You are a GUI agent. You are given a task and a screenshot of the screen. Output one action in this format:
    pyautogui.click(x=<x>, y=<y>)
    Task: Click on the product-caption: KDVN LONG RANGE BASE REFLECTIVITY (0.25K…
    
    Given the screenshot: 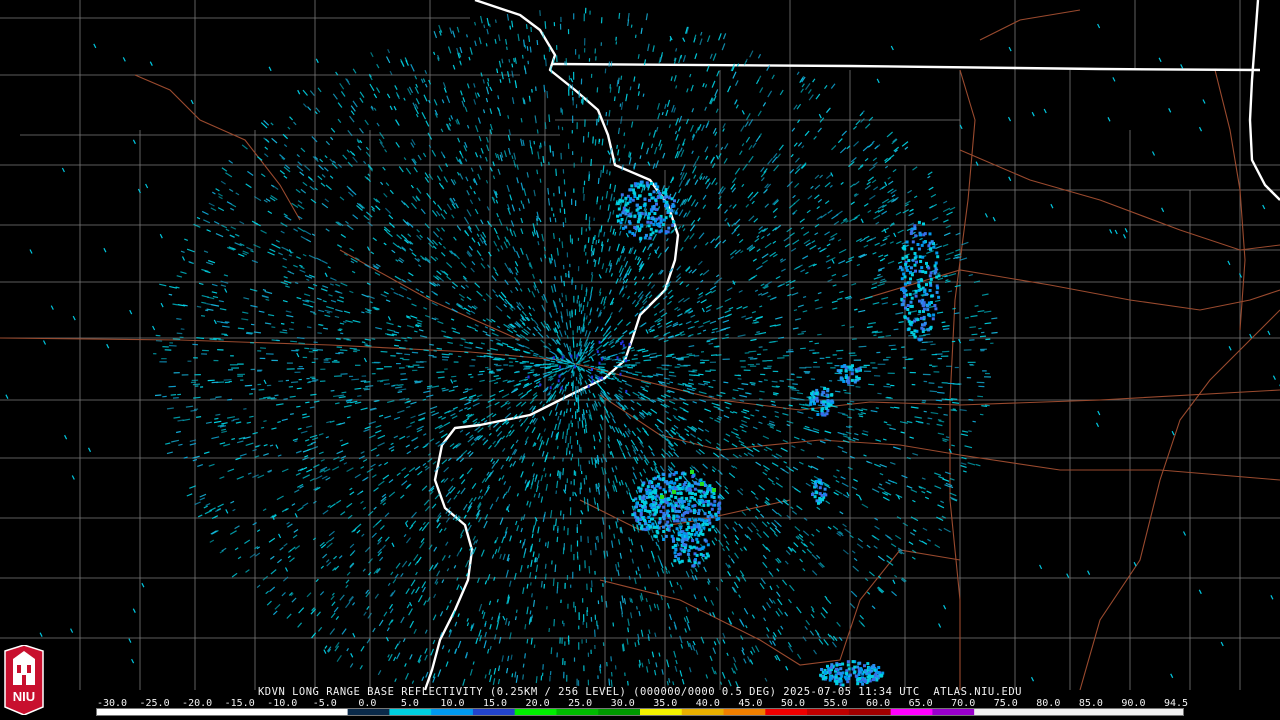 What is the action you would take?
    pyautogui.click(x=639, y=692)
    